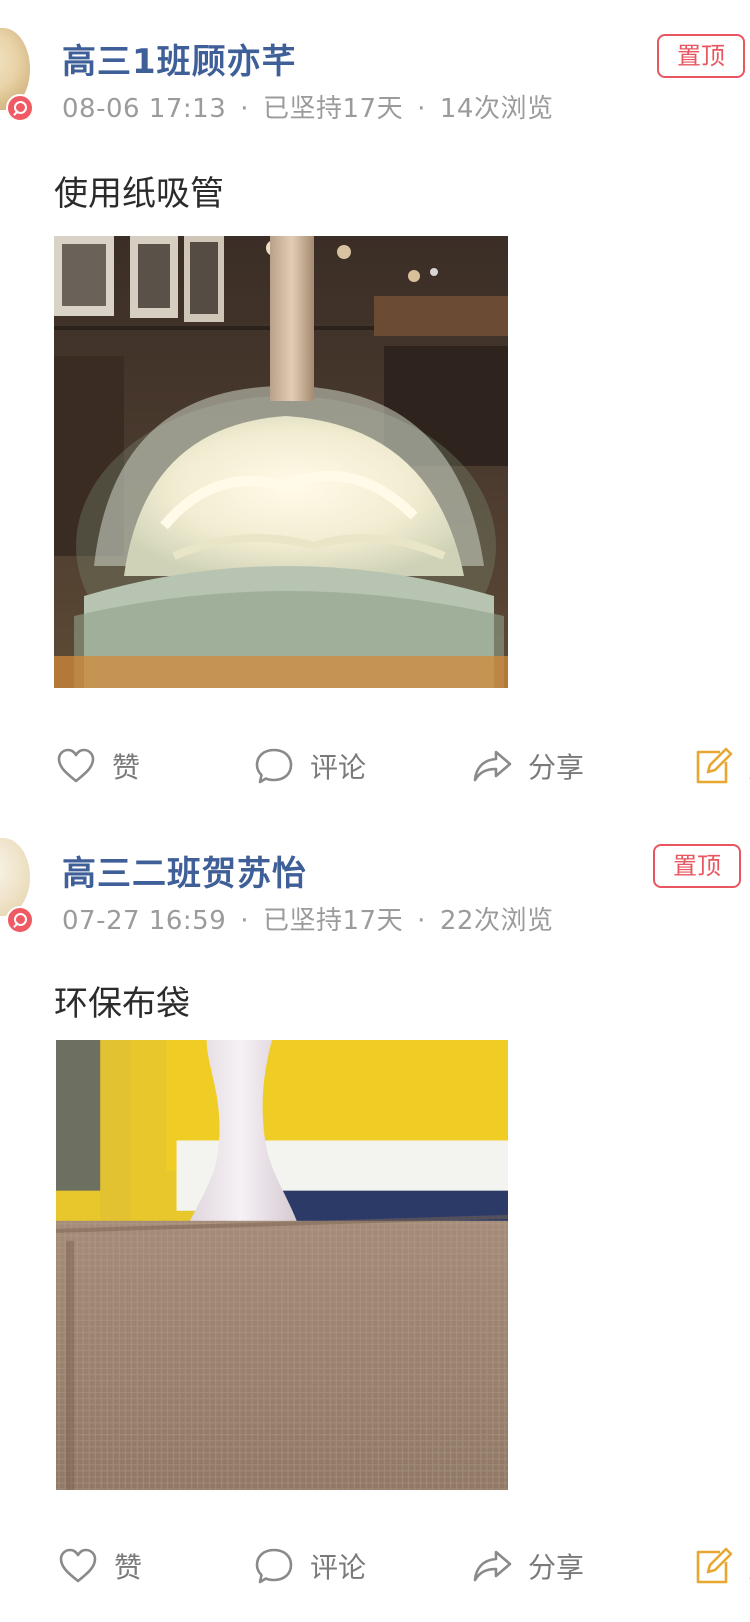  I want to click on post-meta: 08-06 17:13 · 已坚持17天 · 14次浏览, so click(307, 106).